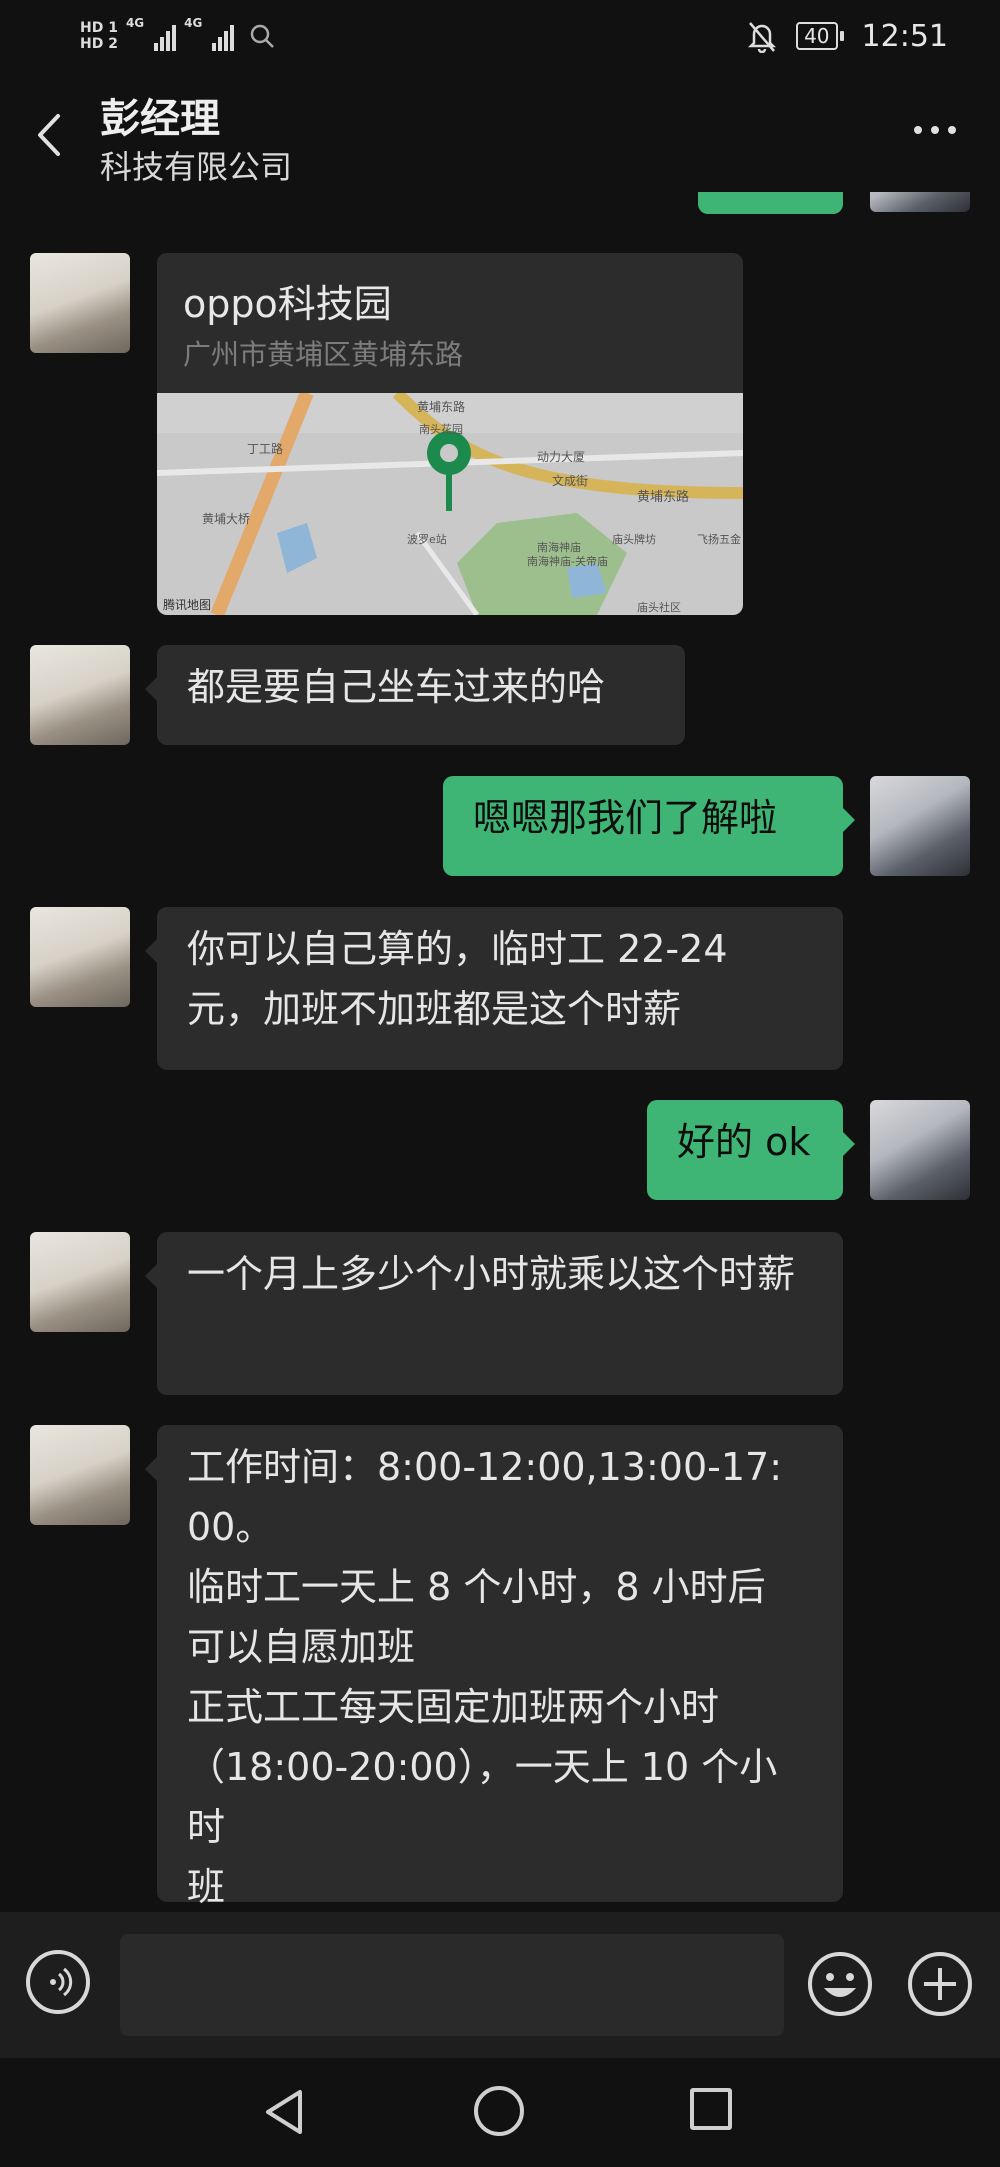 The height and width of the screenshot is (2167, 1000). I want to click on map-label: 波罗e站, so click(427, 539).